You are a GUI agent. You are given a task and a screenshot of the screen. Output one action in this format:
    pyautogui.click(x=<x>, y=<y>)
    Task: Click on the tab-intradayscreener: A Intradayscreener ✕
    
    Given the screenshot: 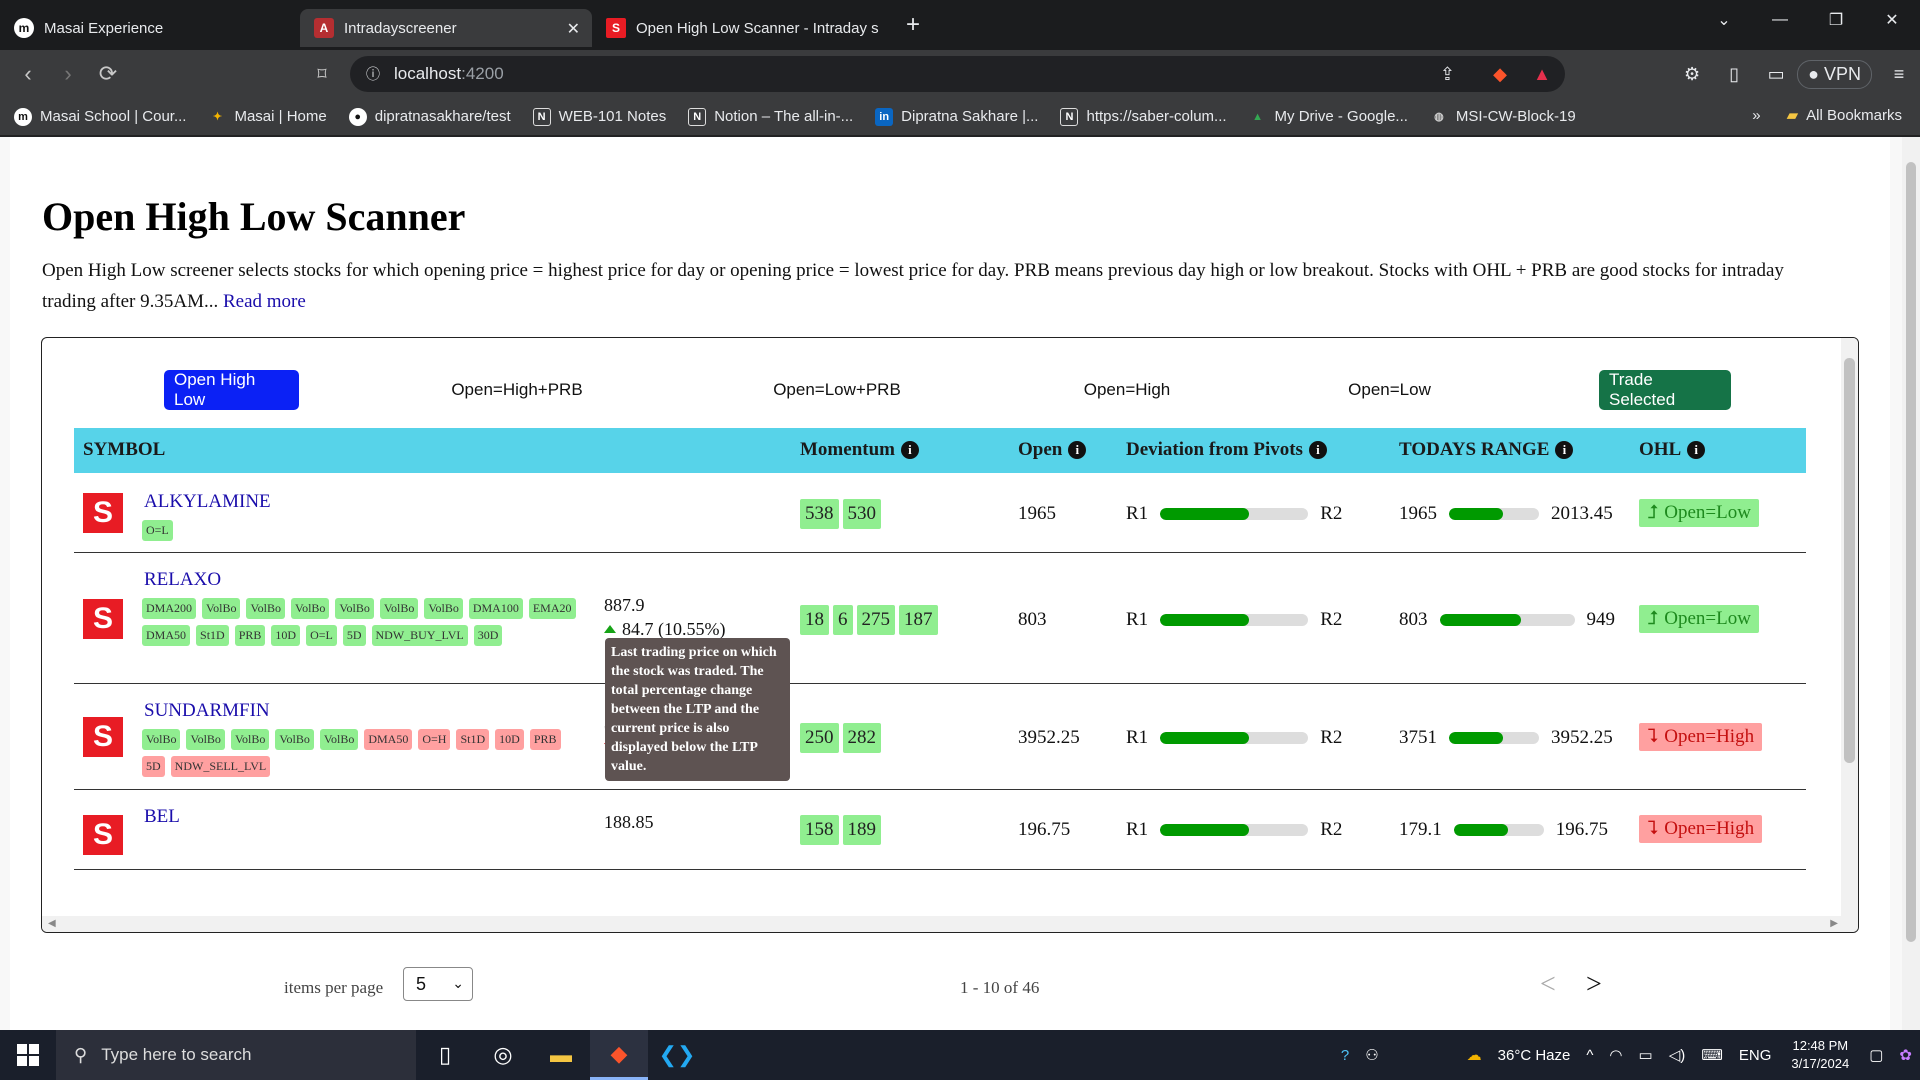 What is the action you would take?
    pyautogui.click(x=446, y=28)
    